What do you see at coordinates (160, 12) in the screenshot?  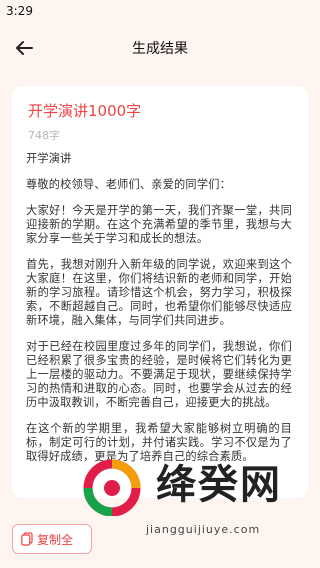 I see `status-bar: 3:29` at bounding box center [160, 12].